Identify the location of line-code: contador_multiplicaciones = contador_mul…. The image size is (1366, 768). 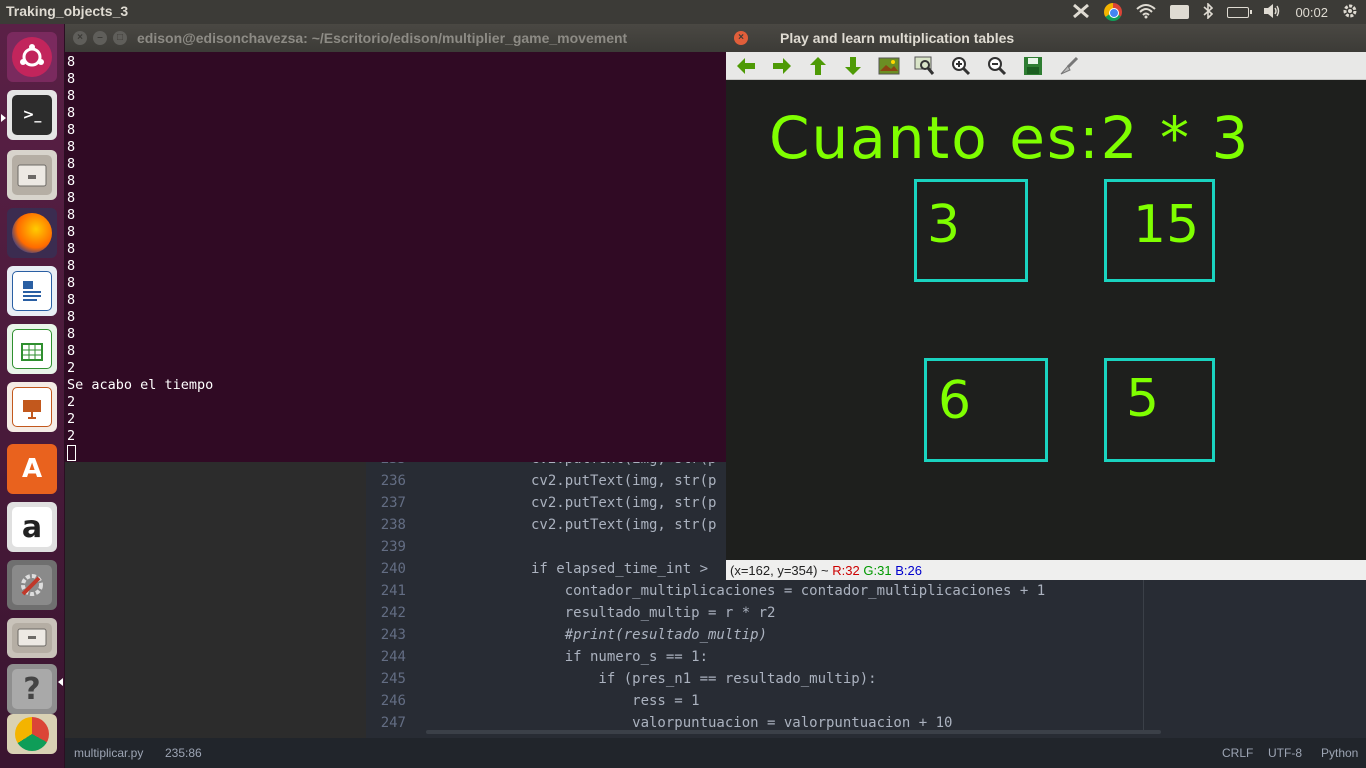
(788, 591).